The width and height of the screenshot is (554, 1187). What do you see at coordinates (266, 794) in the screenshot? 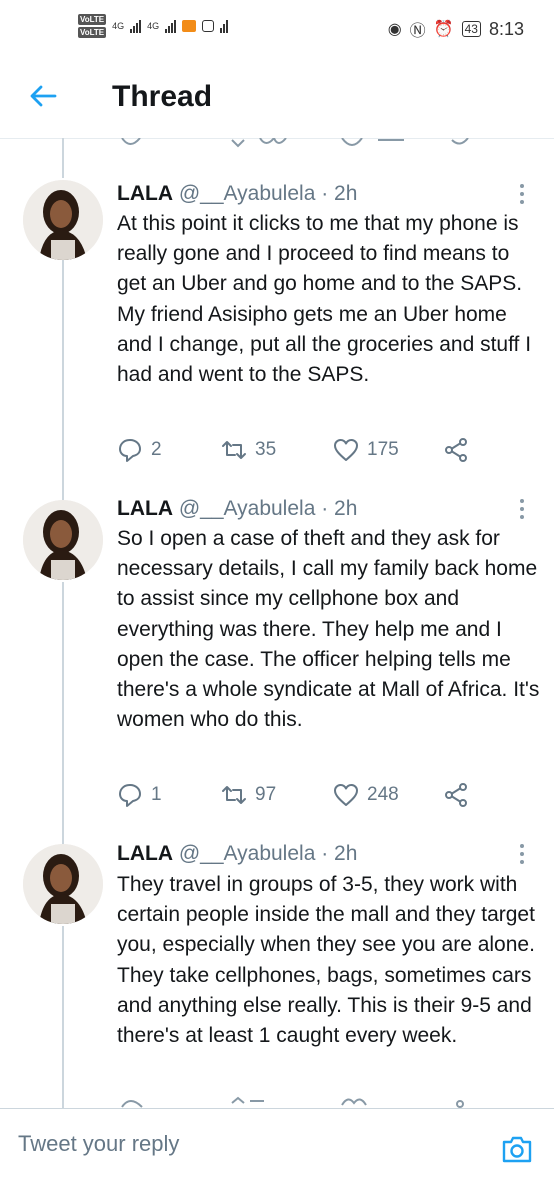
I see `retweet-count: 97` at bounding box center [266, 794].